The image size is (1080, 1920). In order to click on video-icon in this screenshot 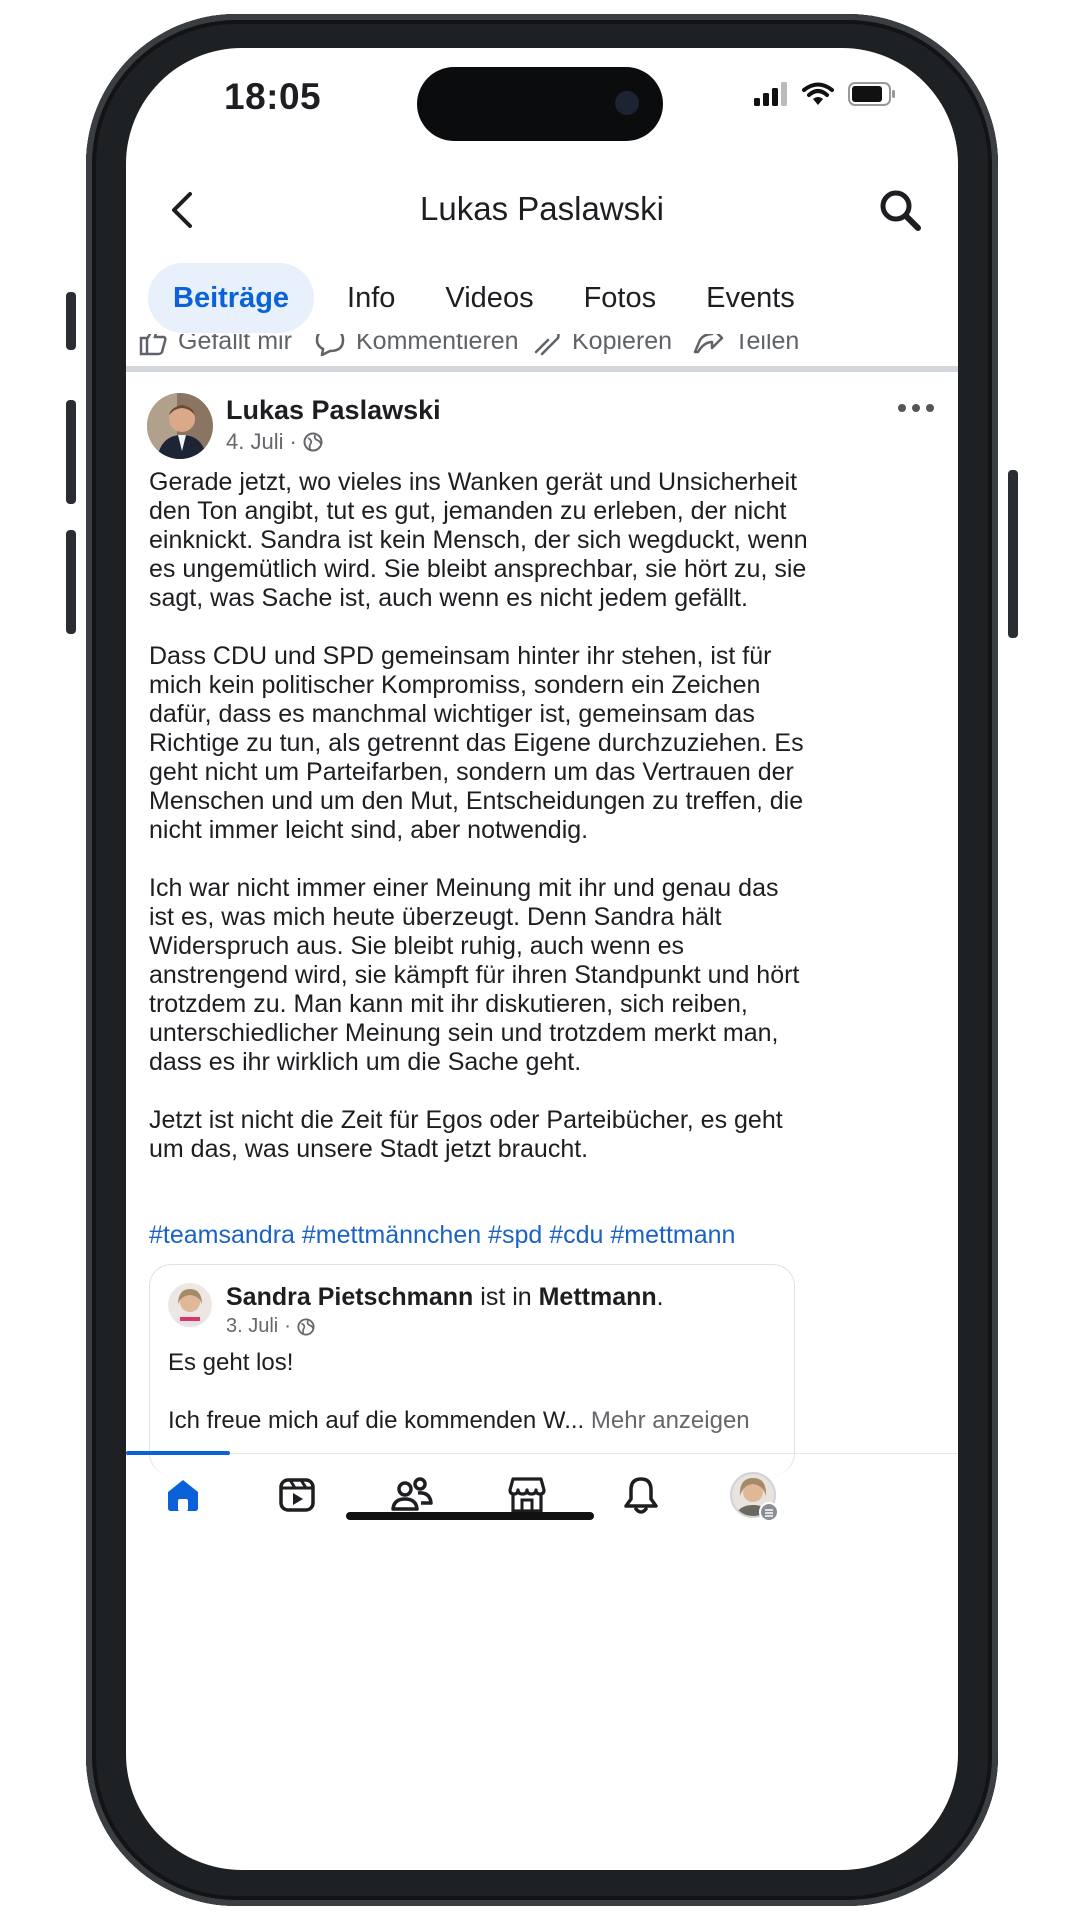, I will do `click(297, 1495)`.